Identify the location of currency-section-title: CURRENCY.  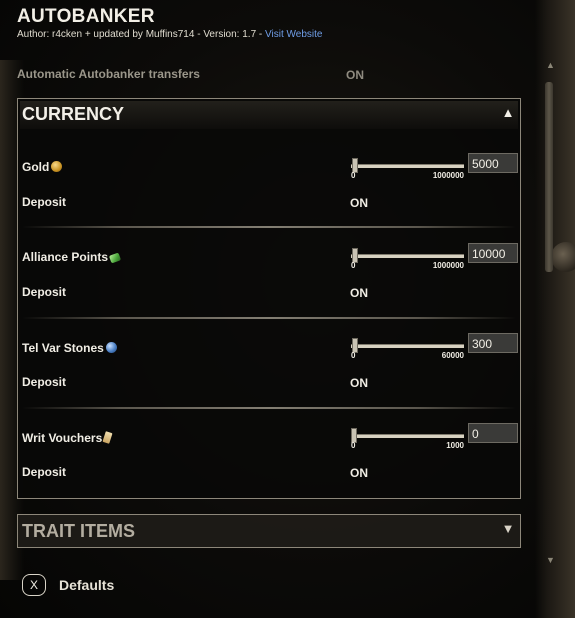
(73, 114).